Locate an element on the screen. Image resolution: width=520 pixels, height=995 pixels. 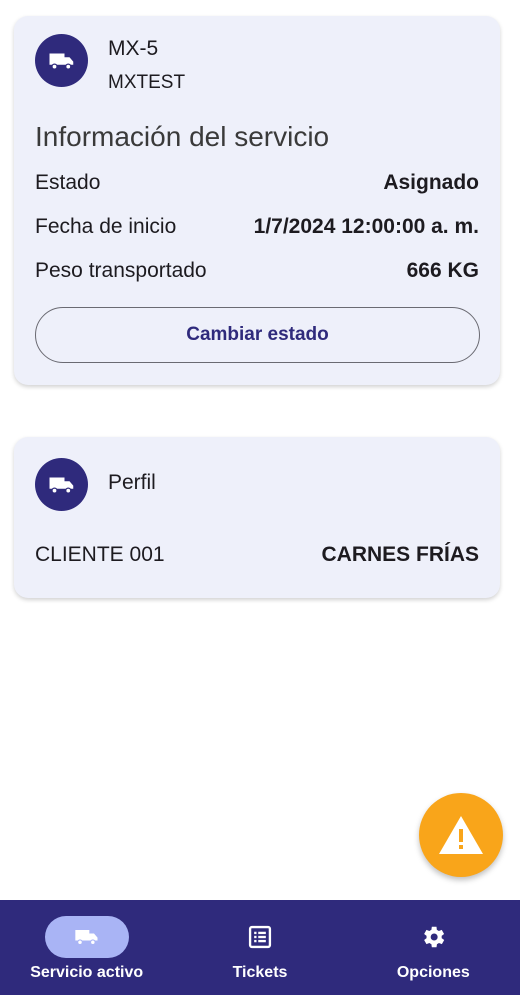
nav-item-options: Opciones is located at coordinates (433, 947).